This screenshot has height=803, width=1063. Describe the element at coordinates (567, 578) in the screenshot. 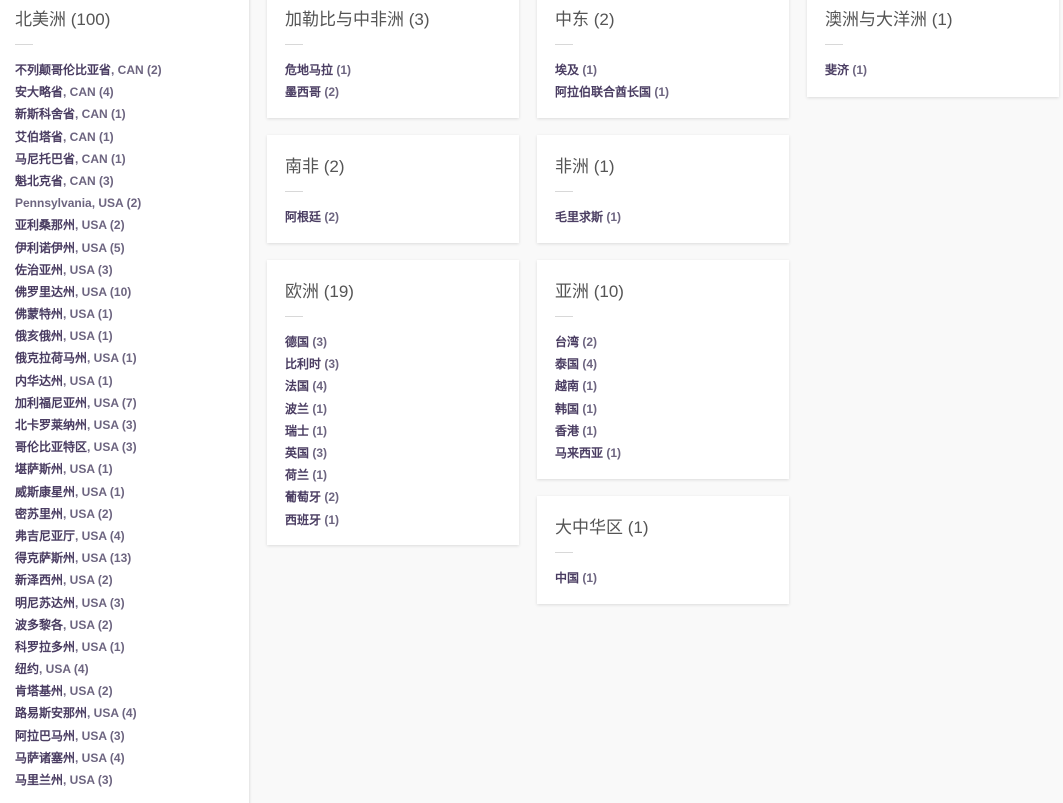

I see `location-name: 中国` at that location.